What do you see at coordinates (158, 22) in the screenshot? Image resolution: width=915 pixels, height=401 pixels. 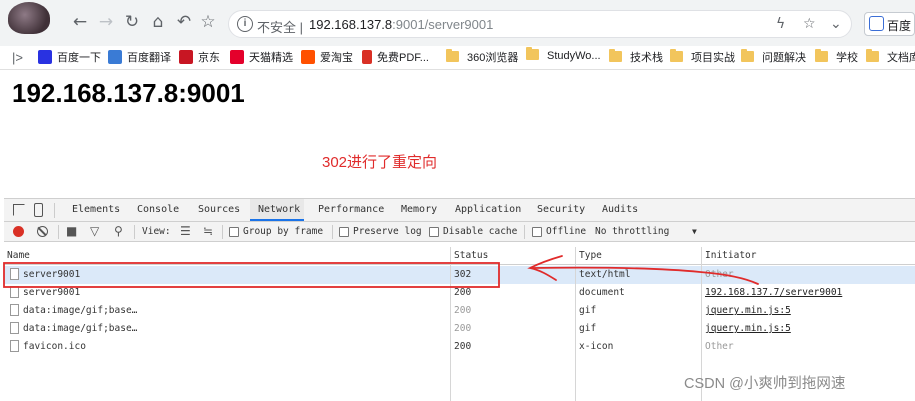 I see `home-icon: ⌂` at bounding box center [158, 22].